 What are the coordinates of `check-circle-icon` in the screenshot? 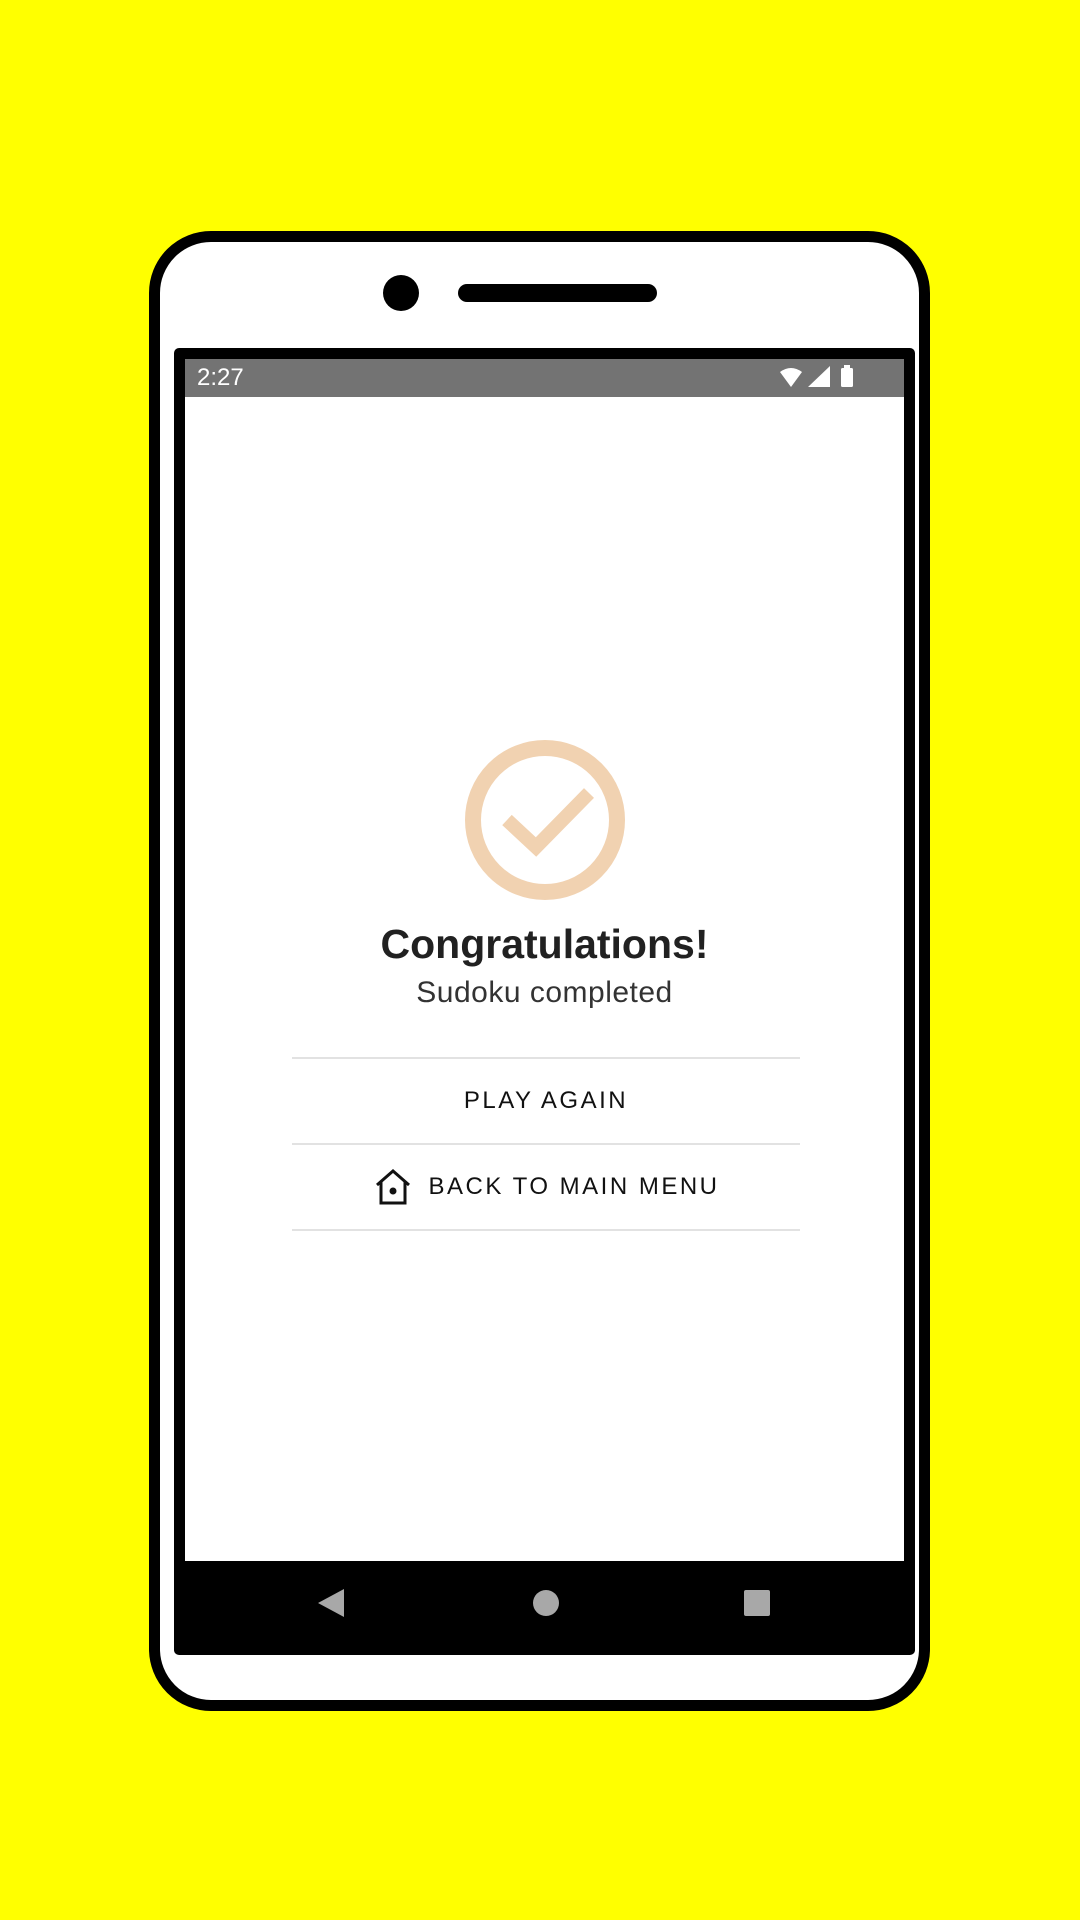 It's located at (545, 820).